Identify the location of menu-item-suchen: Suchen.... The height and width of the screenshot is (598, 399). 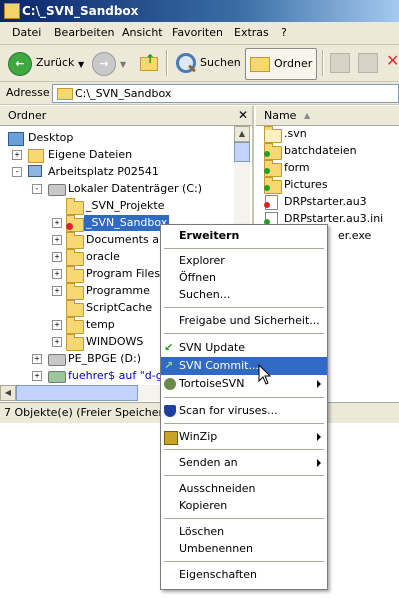
(244, 295).